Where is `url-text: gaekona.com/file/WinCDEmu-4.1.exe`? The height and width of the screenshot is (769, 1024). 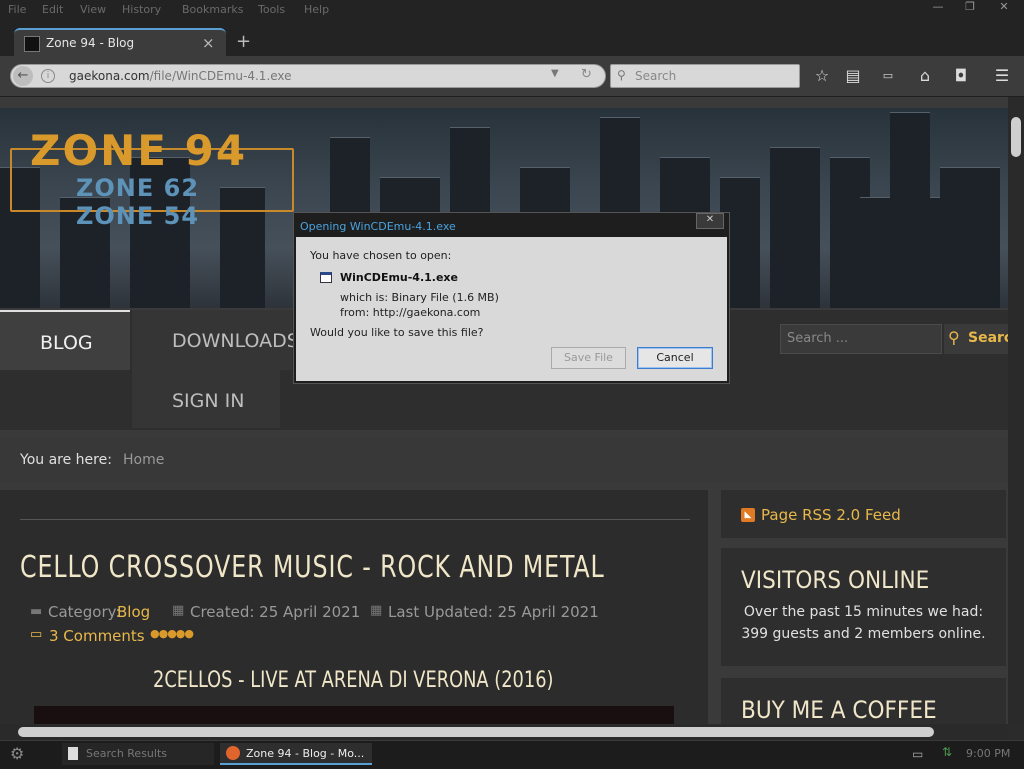
url-text: gaekona.com/file/WinCDEmu-4.1.exe is located at coordinates (180, 76).